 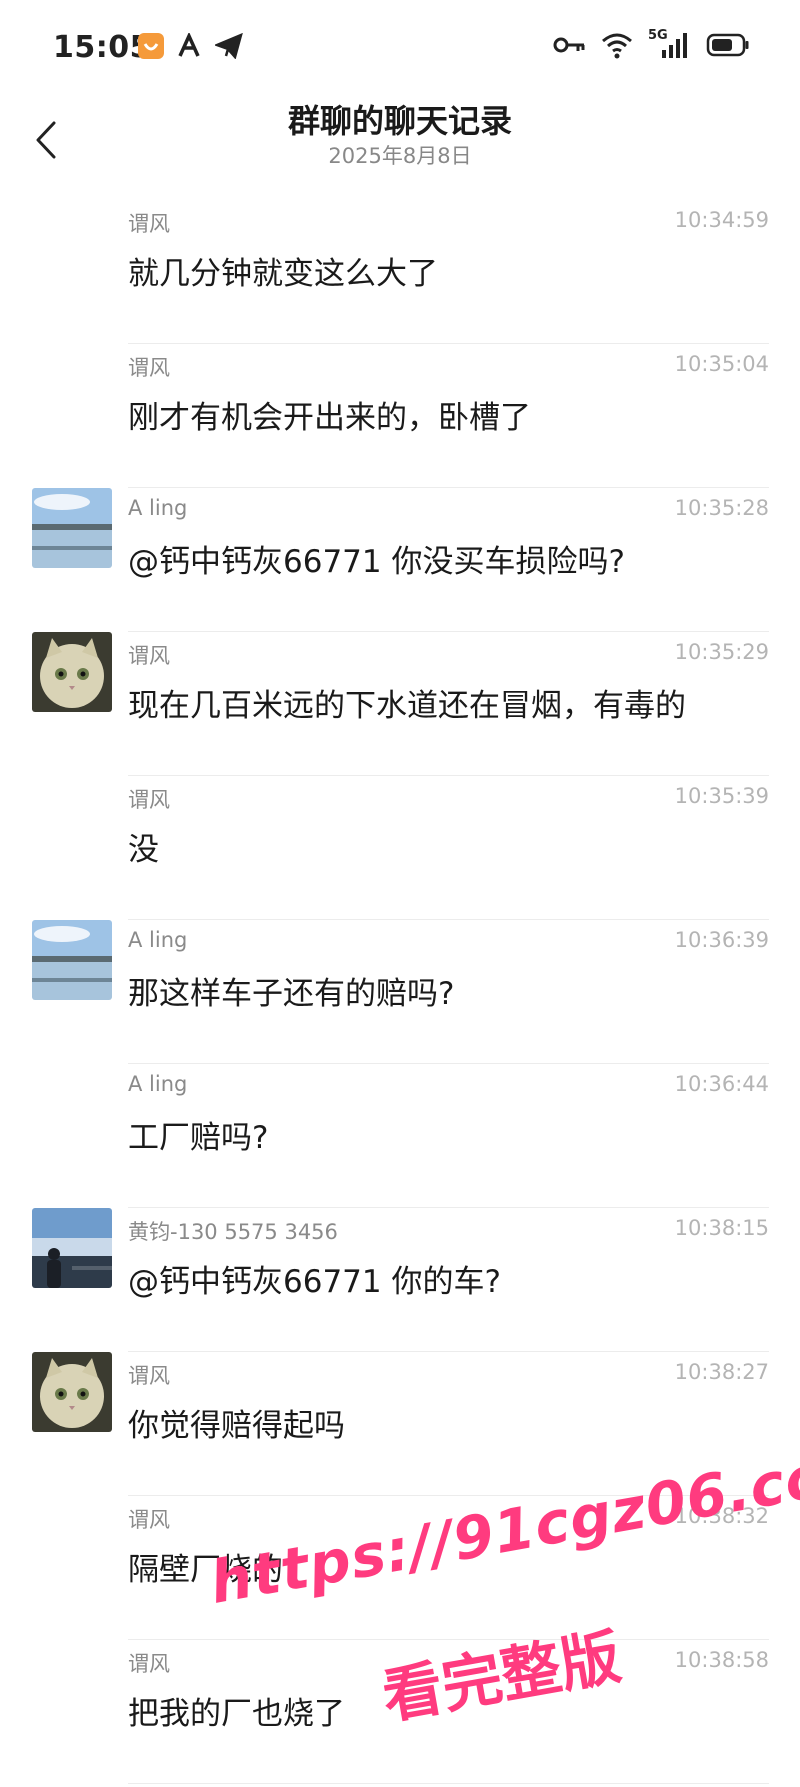 I want to click on message-text: 把我的厂也烧了, so click(x=236, y=1714).